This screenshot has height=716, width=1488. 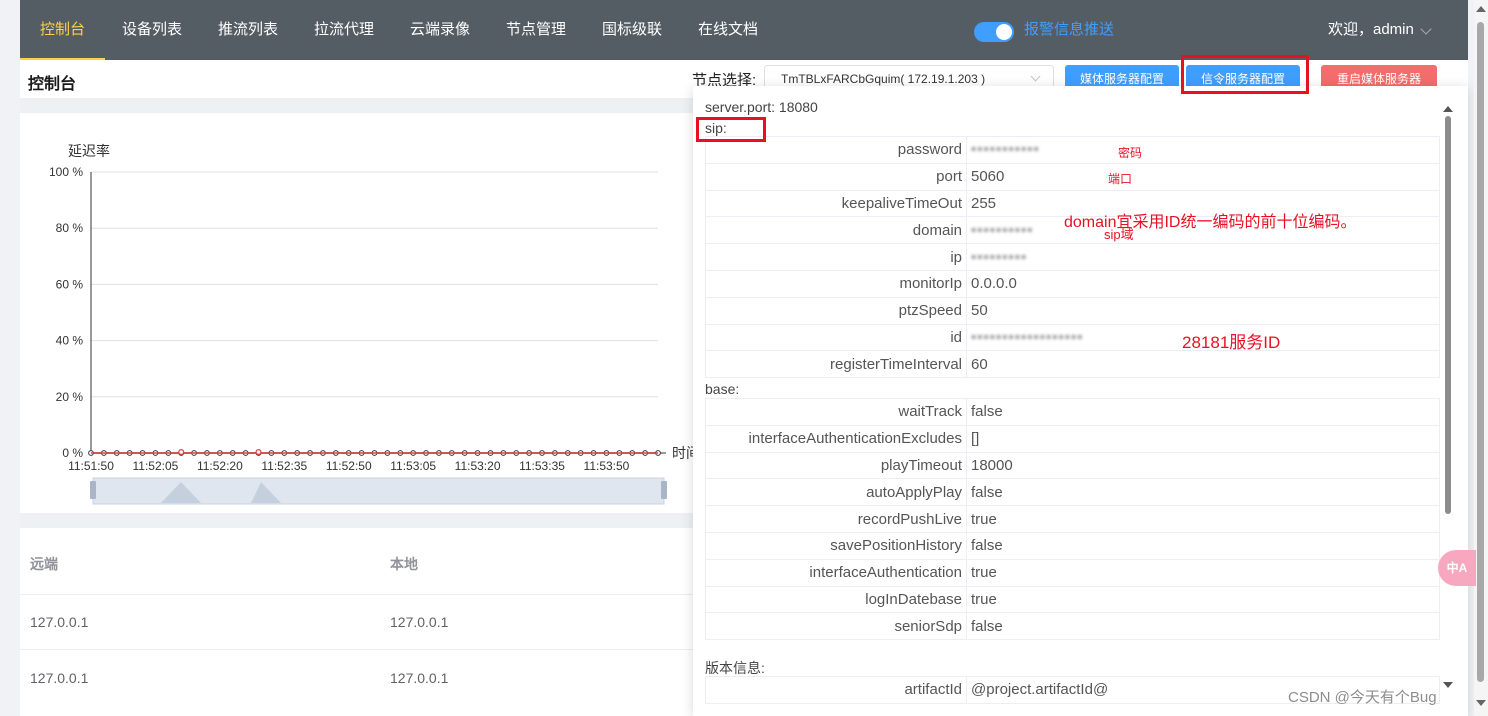 I want to click on config-key: ptzSpeed, so click(x=836, y=310).